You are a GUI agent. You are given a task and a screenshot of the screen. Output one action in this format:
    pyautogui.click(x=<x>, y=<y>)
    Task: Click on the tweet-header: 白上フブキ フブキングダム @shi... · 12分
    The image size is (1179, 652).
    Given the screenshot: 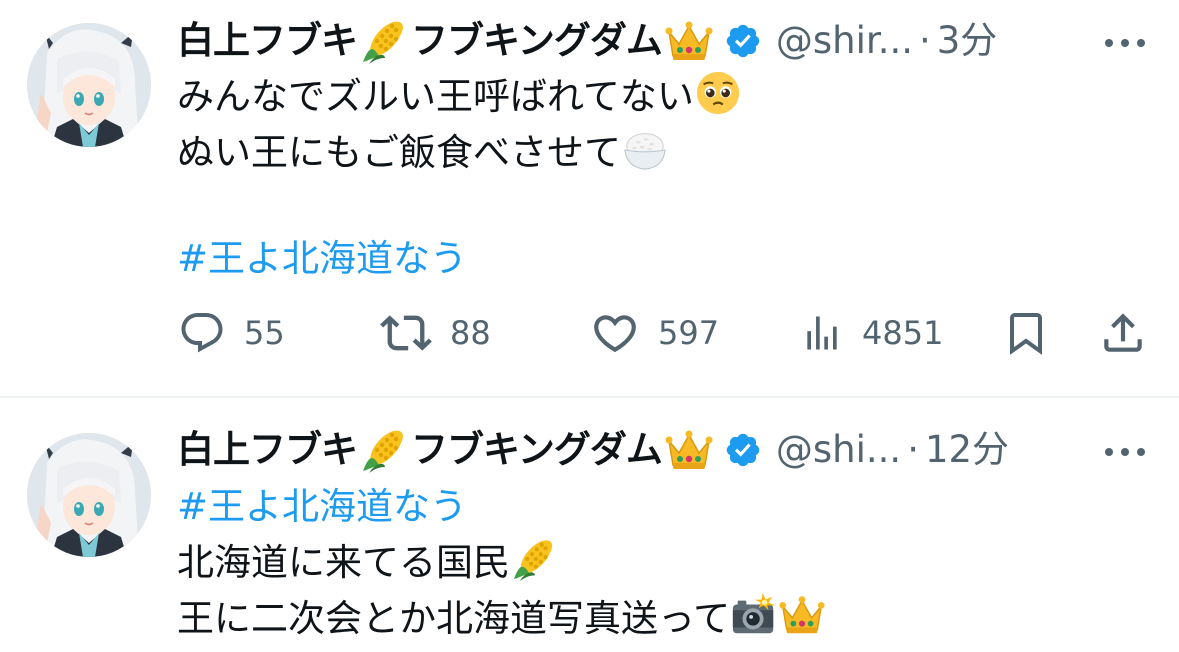 What is the action you would take?
    pyautogui.click(x=593, y=450)
    